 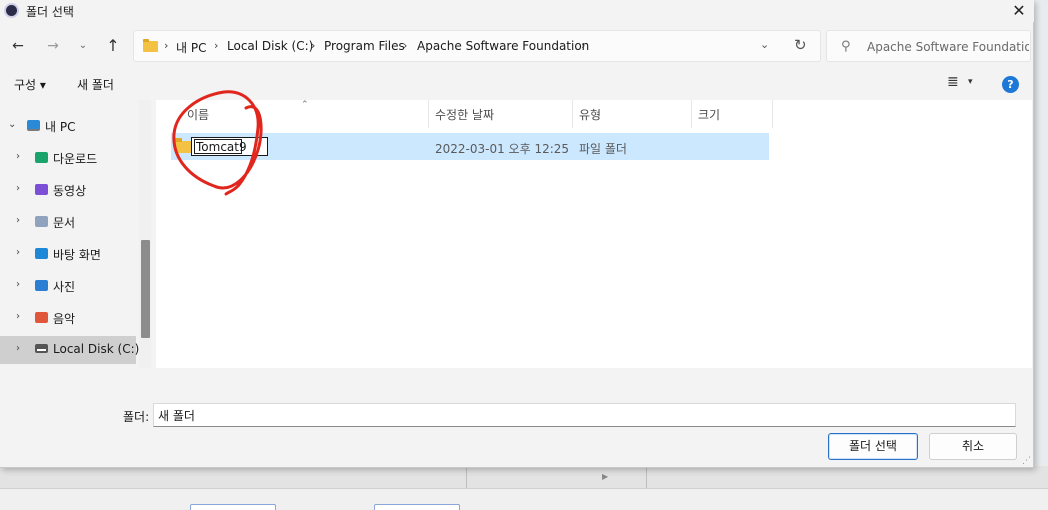 I want to click on nav-item-desktop: › 바탕 화면, so click(x=68, y=254).